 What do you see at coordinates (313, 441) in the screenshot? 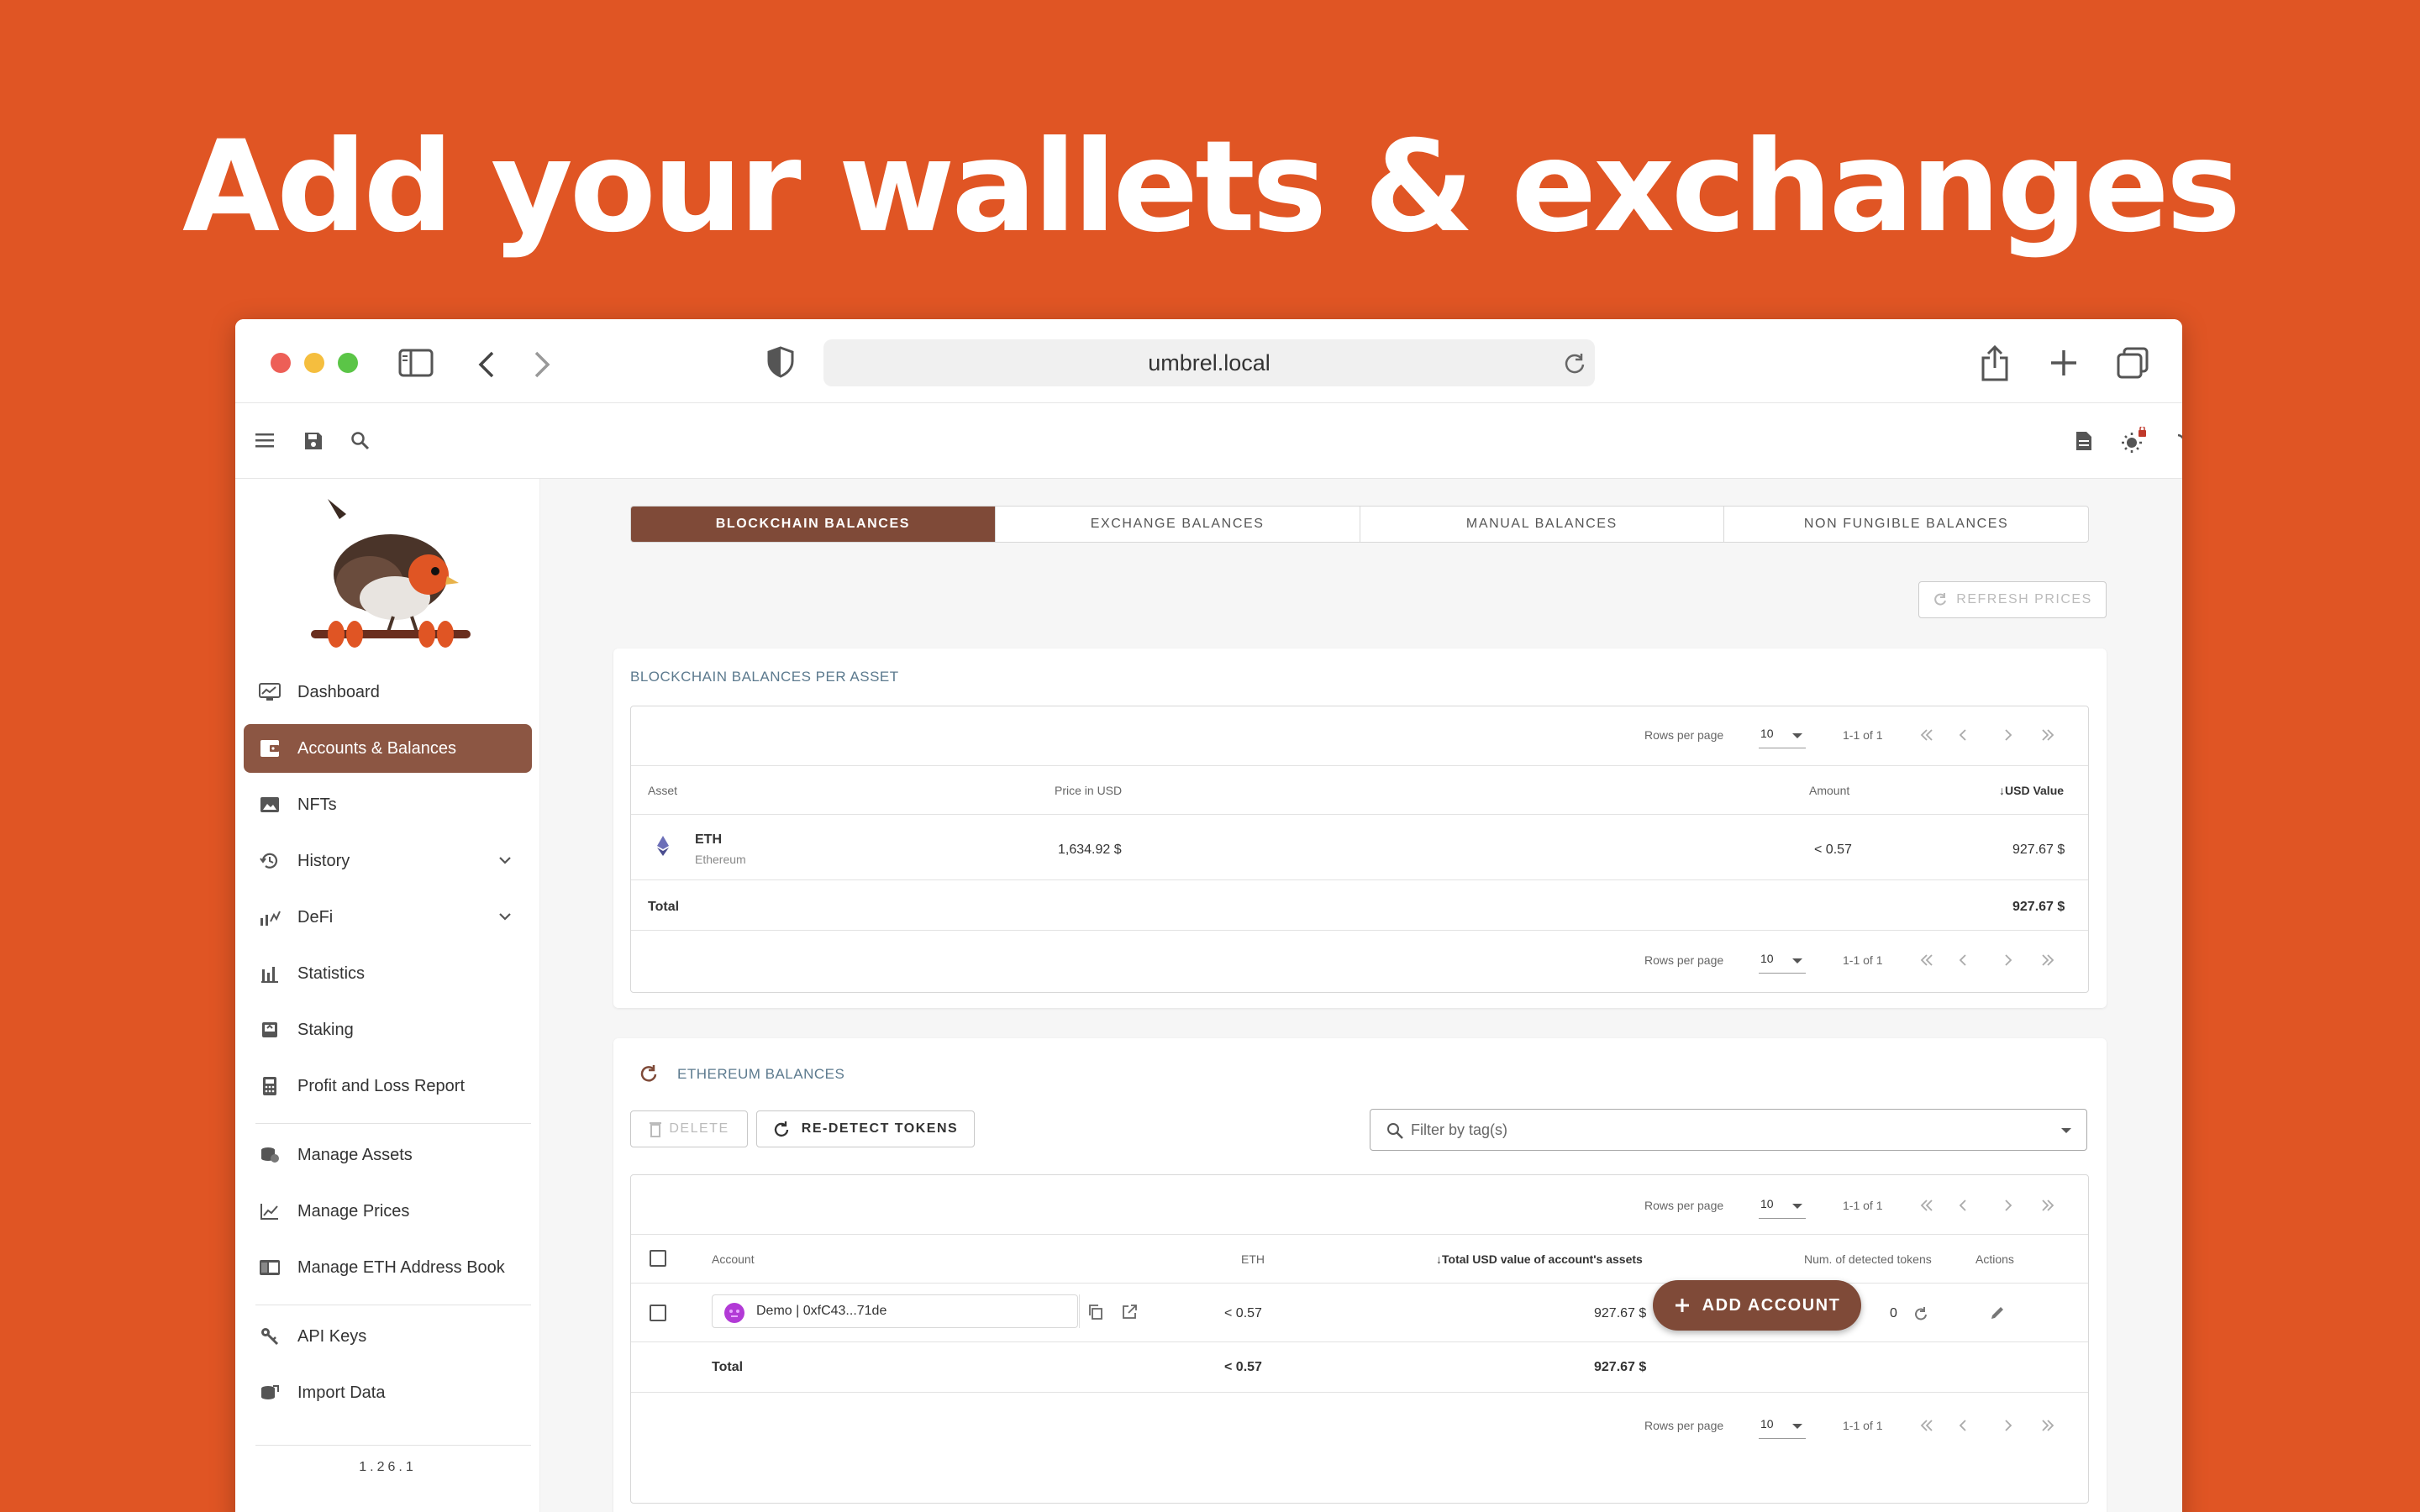
I see `save-icon` at bounding box center [313, 441].